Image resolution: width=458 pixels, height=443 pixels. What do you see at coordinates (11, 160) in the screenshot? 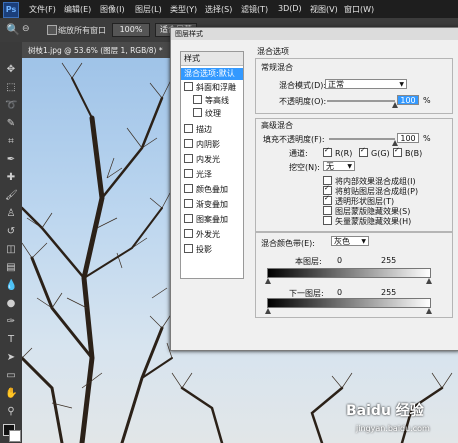
I see `eyedropper-tool-icon: ✒` at bounding box center [11, 160].